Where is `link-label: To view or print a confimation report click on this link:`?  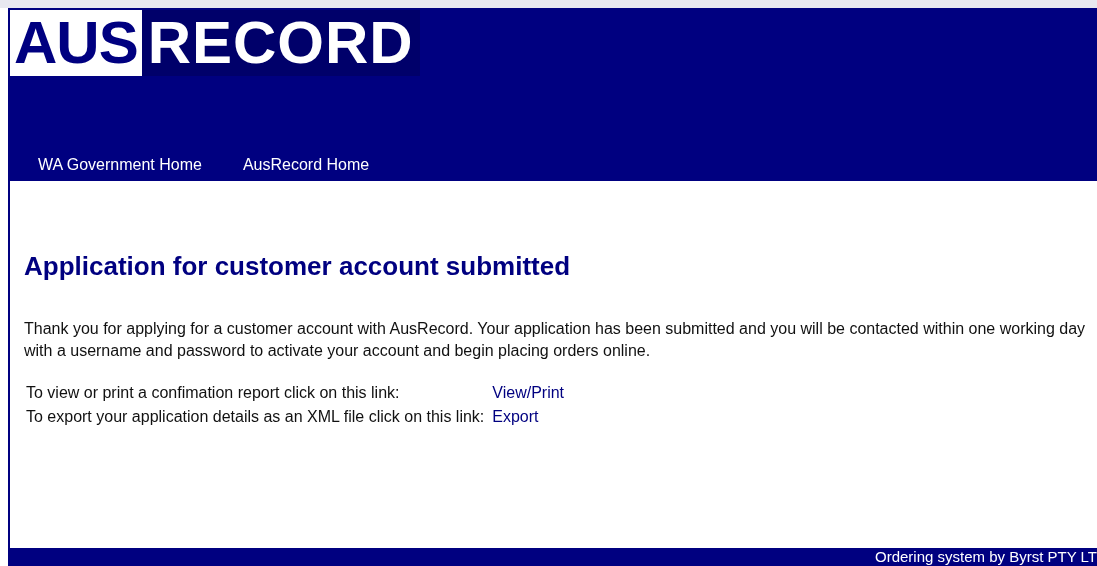
link-label: To view or print a confimation report click on this link: is located at coordinates (213, 393).